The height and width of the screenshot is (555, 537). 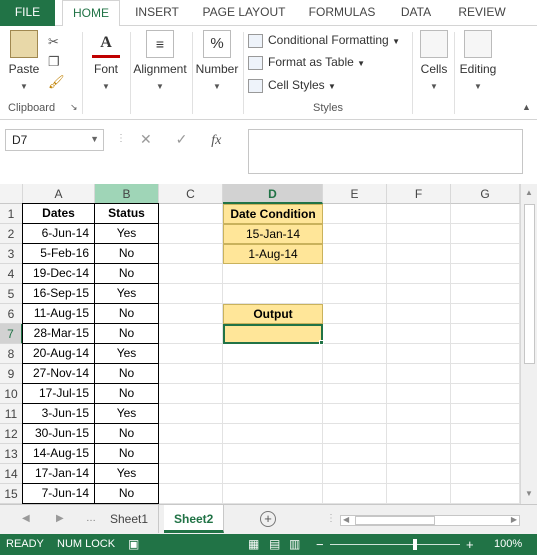 I want to click on row-header-11: 11, so click(x=11, y=414).